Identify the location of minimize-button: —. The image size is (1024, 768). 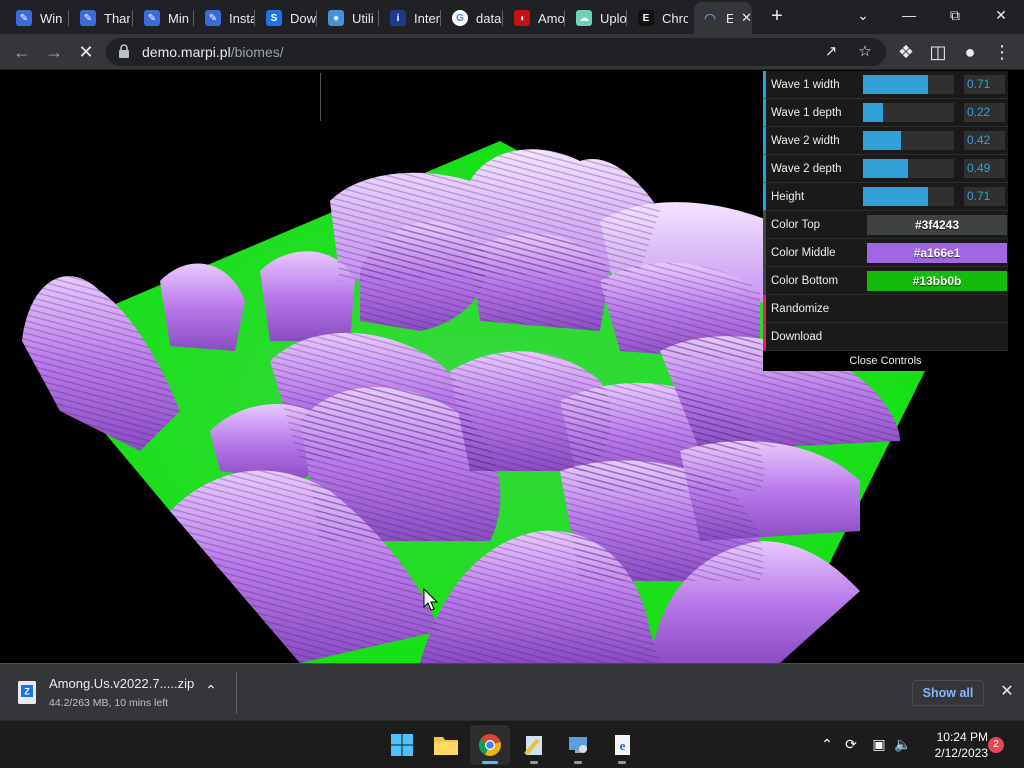
(909, 15).